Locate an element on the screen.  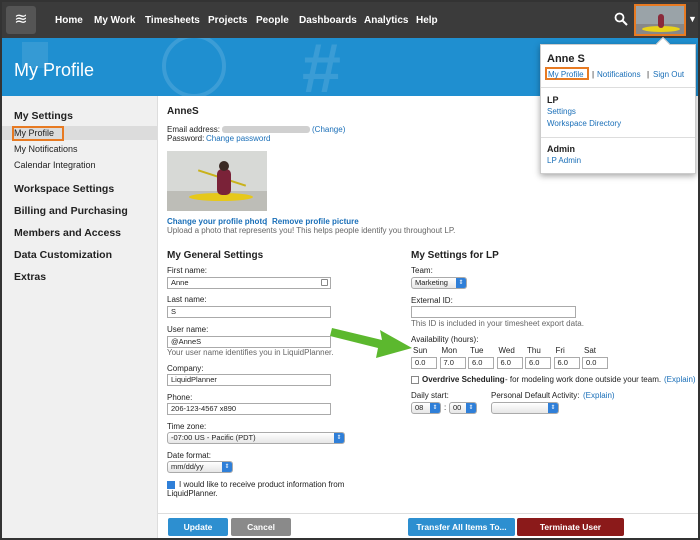
remove-photo-link: Remove profile picture is located at coordinates (315, 221).